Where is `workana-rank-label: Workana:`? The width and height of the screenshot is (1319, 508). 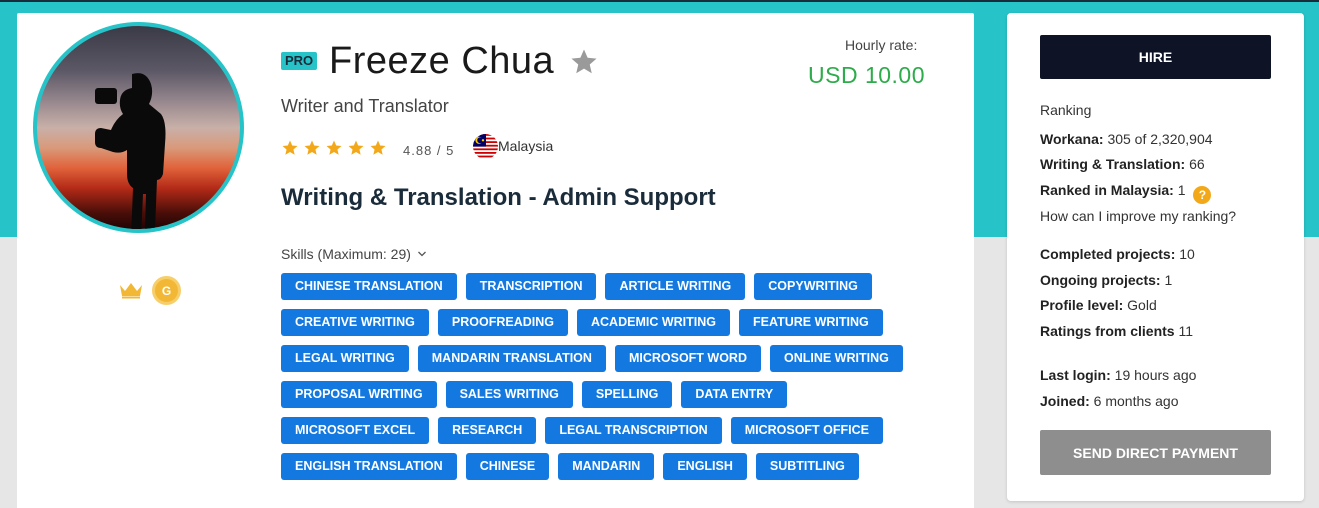 workana-rank-label: Workana: is located at coordinates (1072, 139).